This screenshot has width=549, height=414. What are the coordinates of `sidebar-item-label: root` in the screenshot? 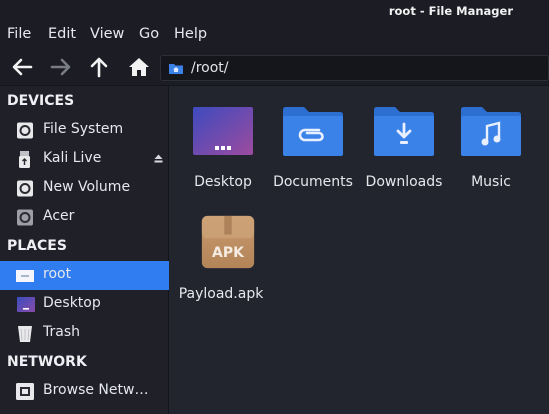 It's located at (57, 274).